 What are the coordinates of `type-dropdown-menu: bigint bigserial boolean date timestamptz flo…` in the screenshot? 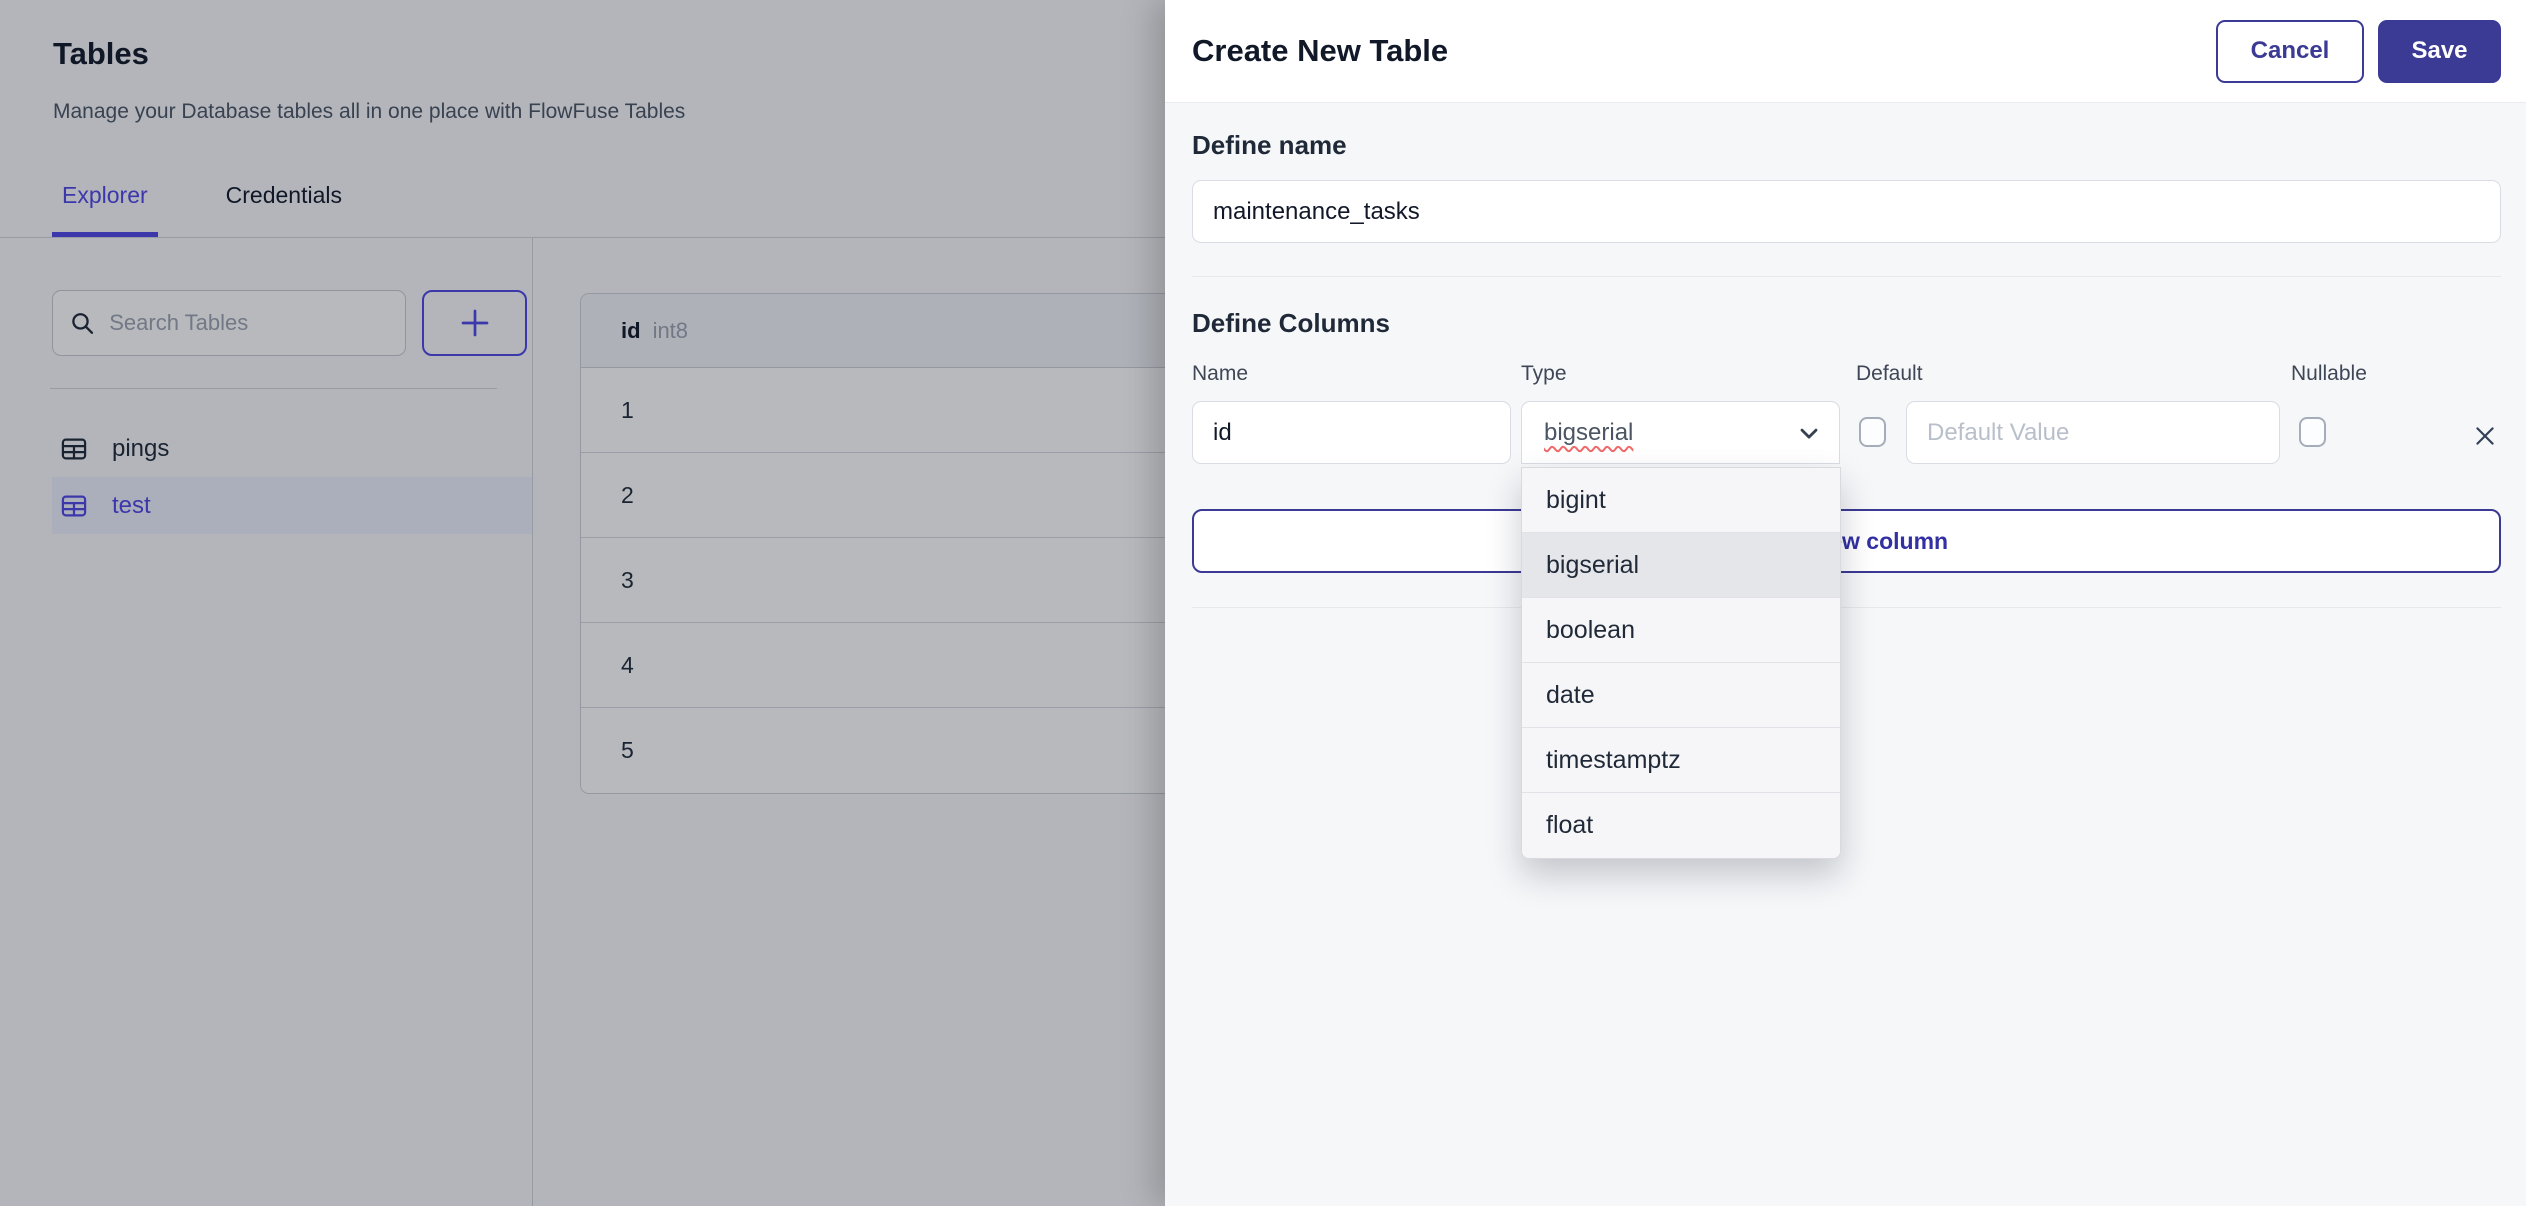 It's located at (1681, 663).